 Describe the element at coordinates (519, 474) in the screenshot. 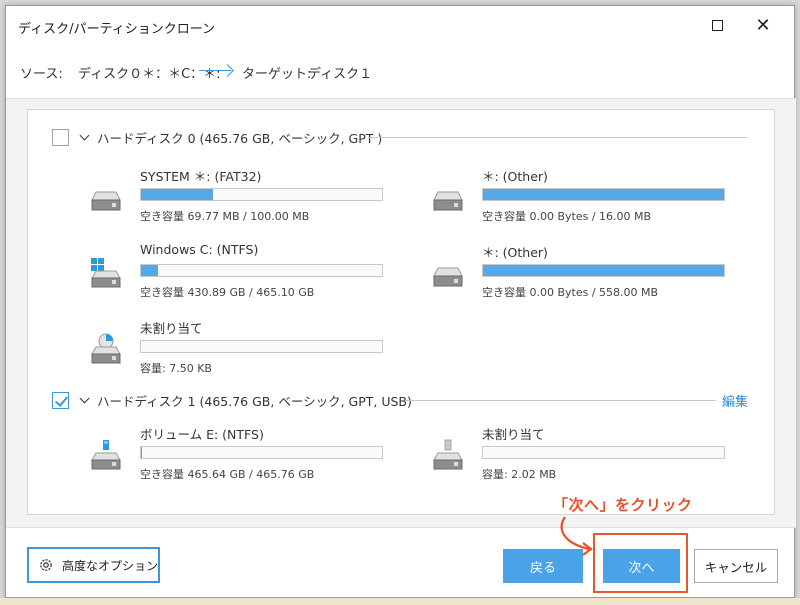

I see `partition-info: 容量: 2.02 MB` at that location.